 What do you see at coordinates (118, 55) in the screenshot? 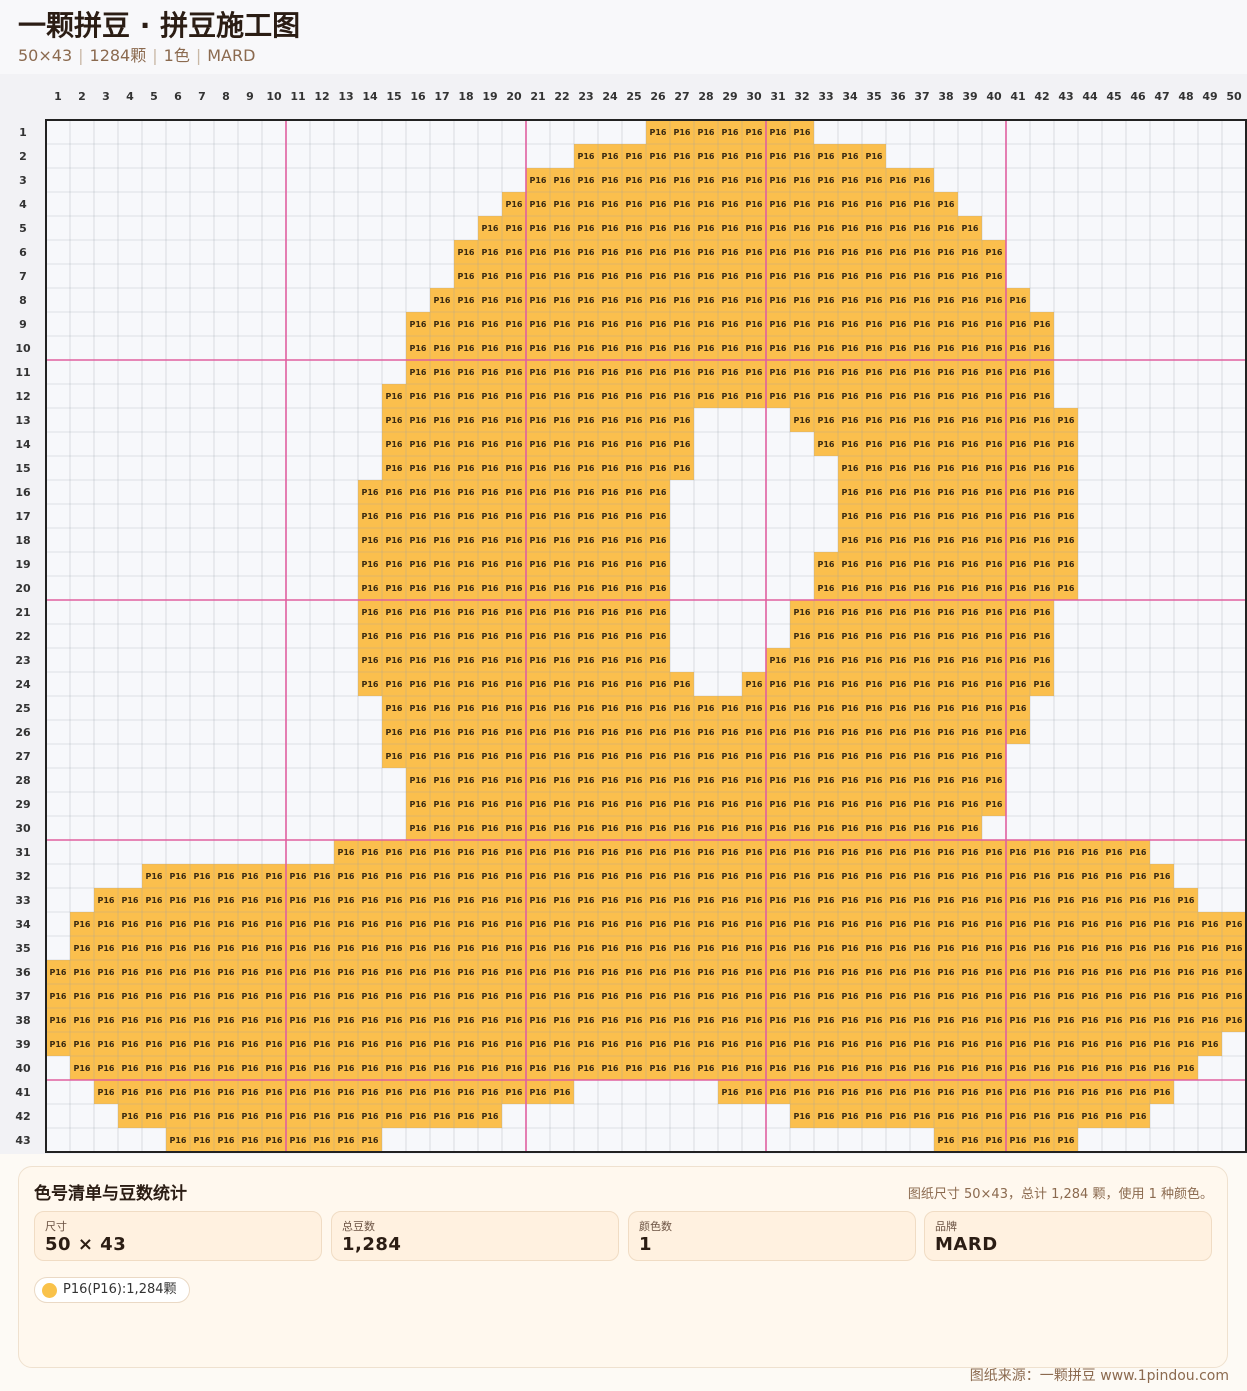
I see `meta-bead-count: 1284颗` at bounding box center [118, 55].